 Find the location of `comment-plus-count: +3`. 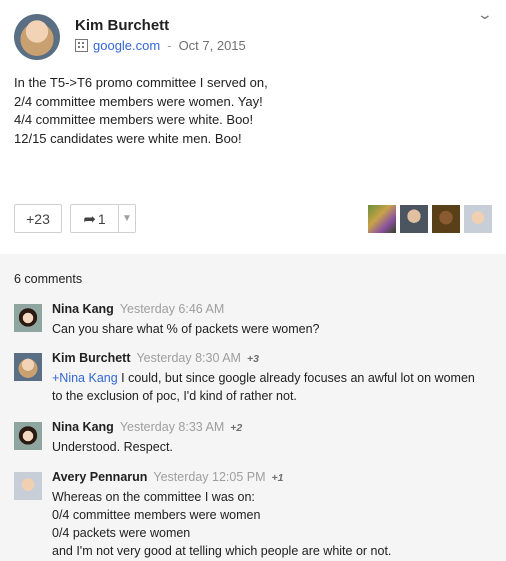

comment-plus-count: +3 is located at coordinates (253, 359).